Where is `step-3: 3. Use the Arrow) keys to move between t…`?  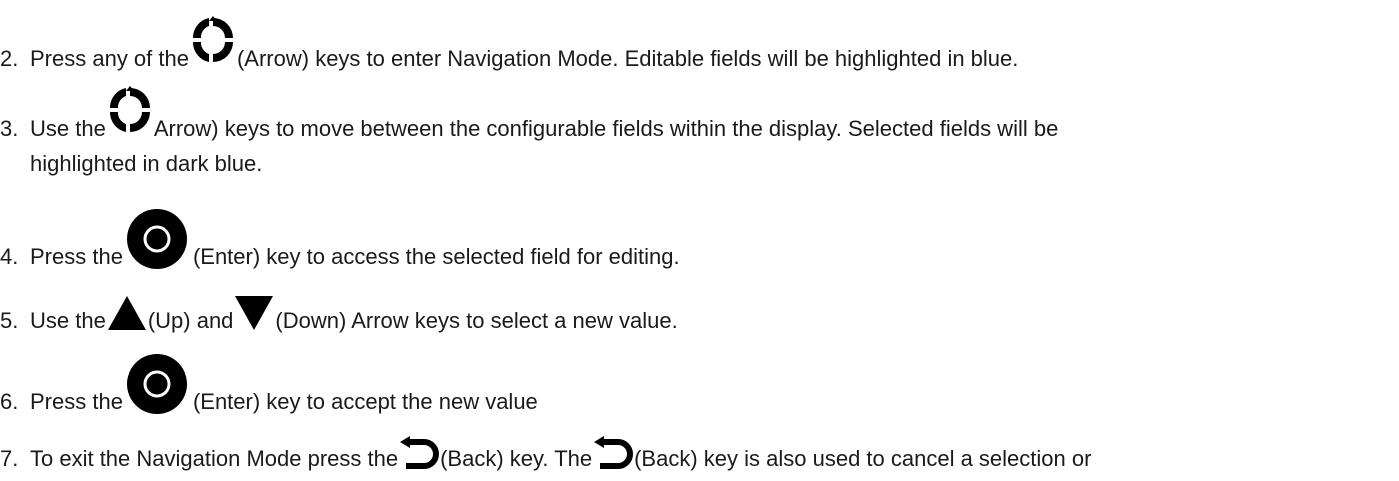
step-3: 3. Use the Arrow) keys to move between t… is located at coordinates (529, 113).